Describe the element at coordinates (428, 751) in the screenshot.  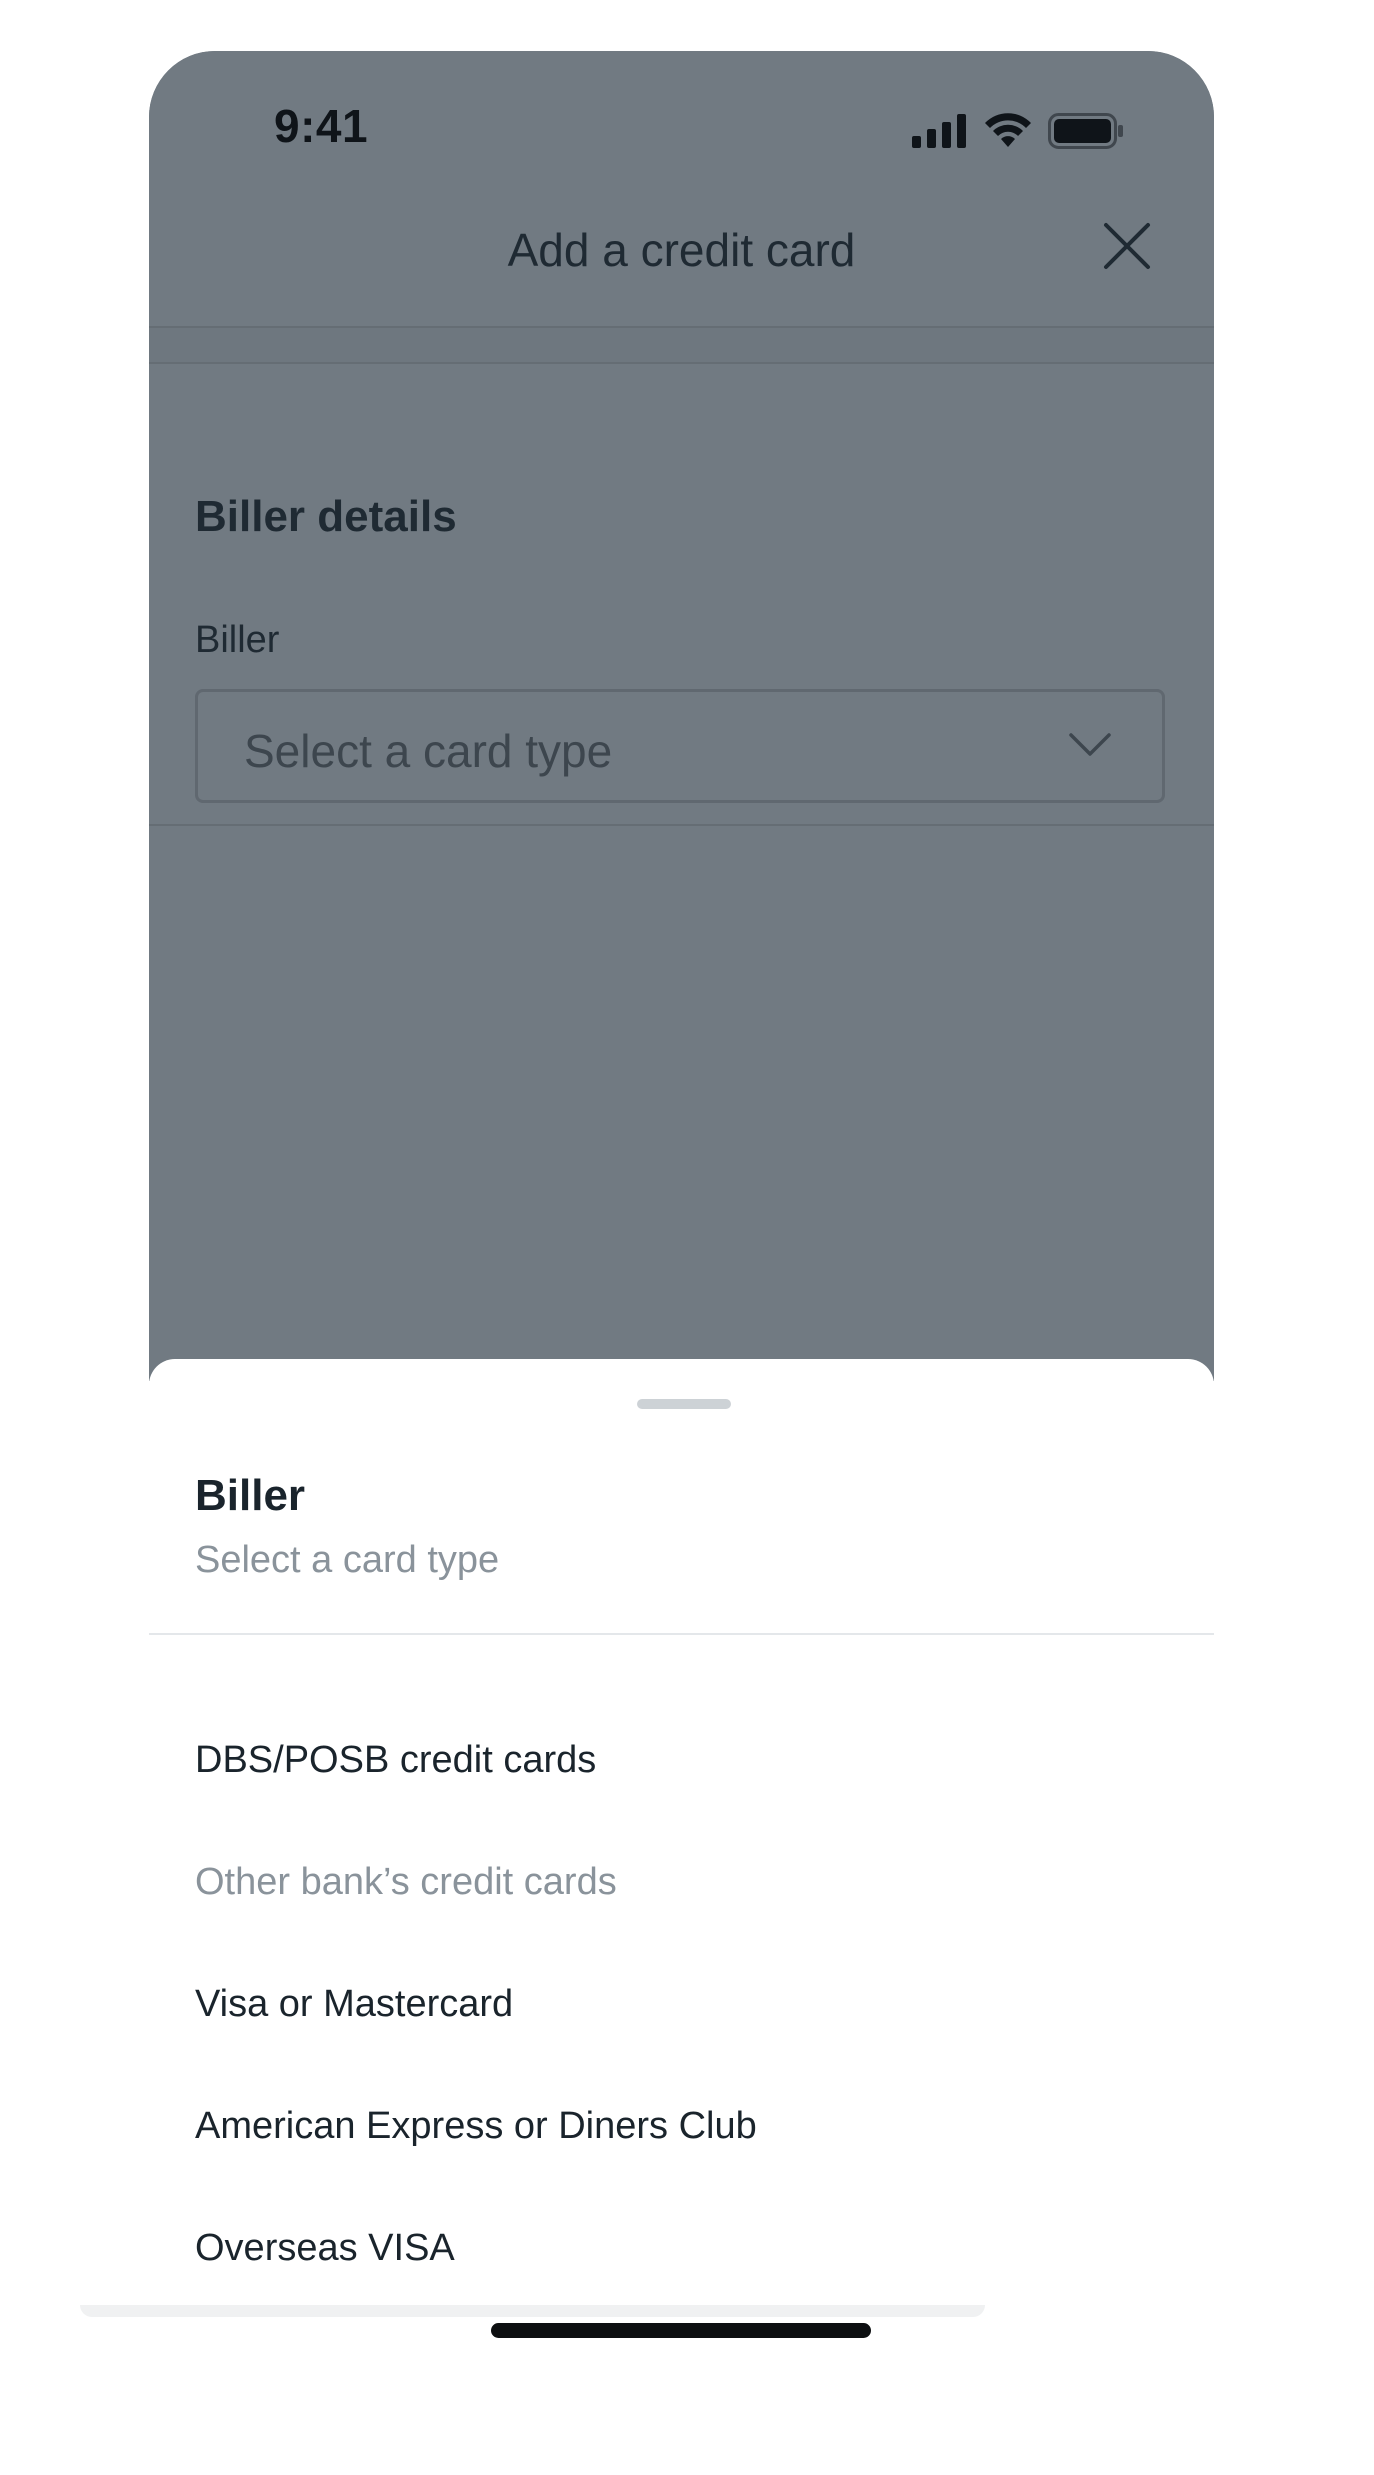
I see `biller-select-placeholder: Select a card type` at that location.